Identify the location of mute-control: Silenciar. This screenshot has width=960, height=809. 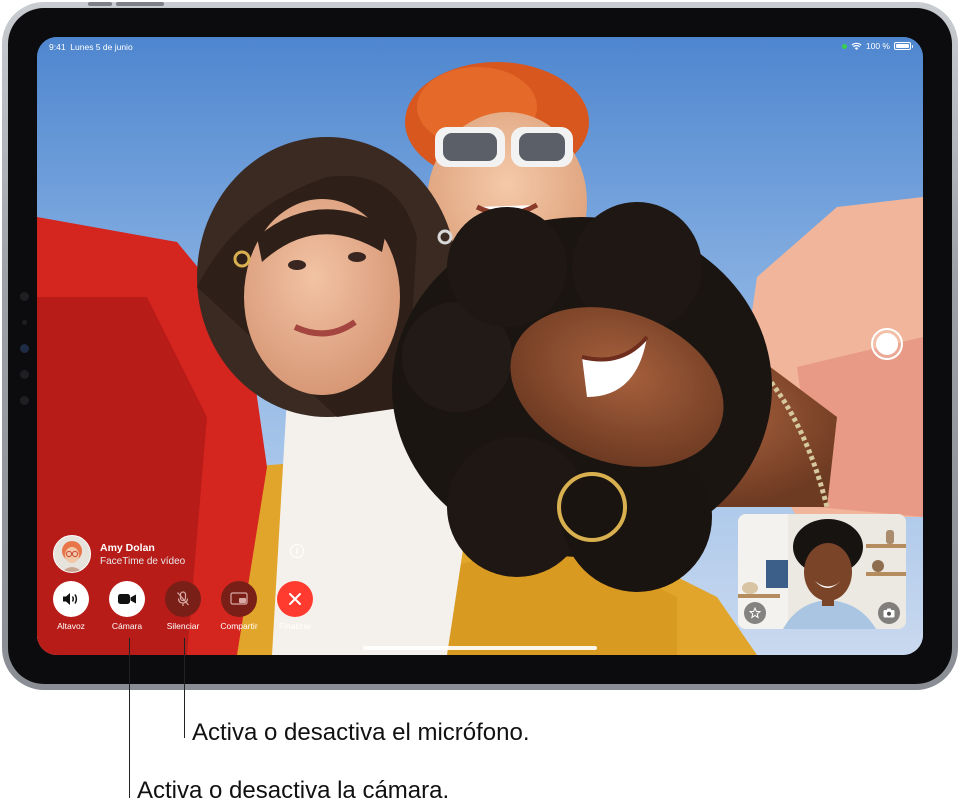
(183, 606).